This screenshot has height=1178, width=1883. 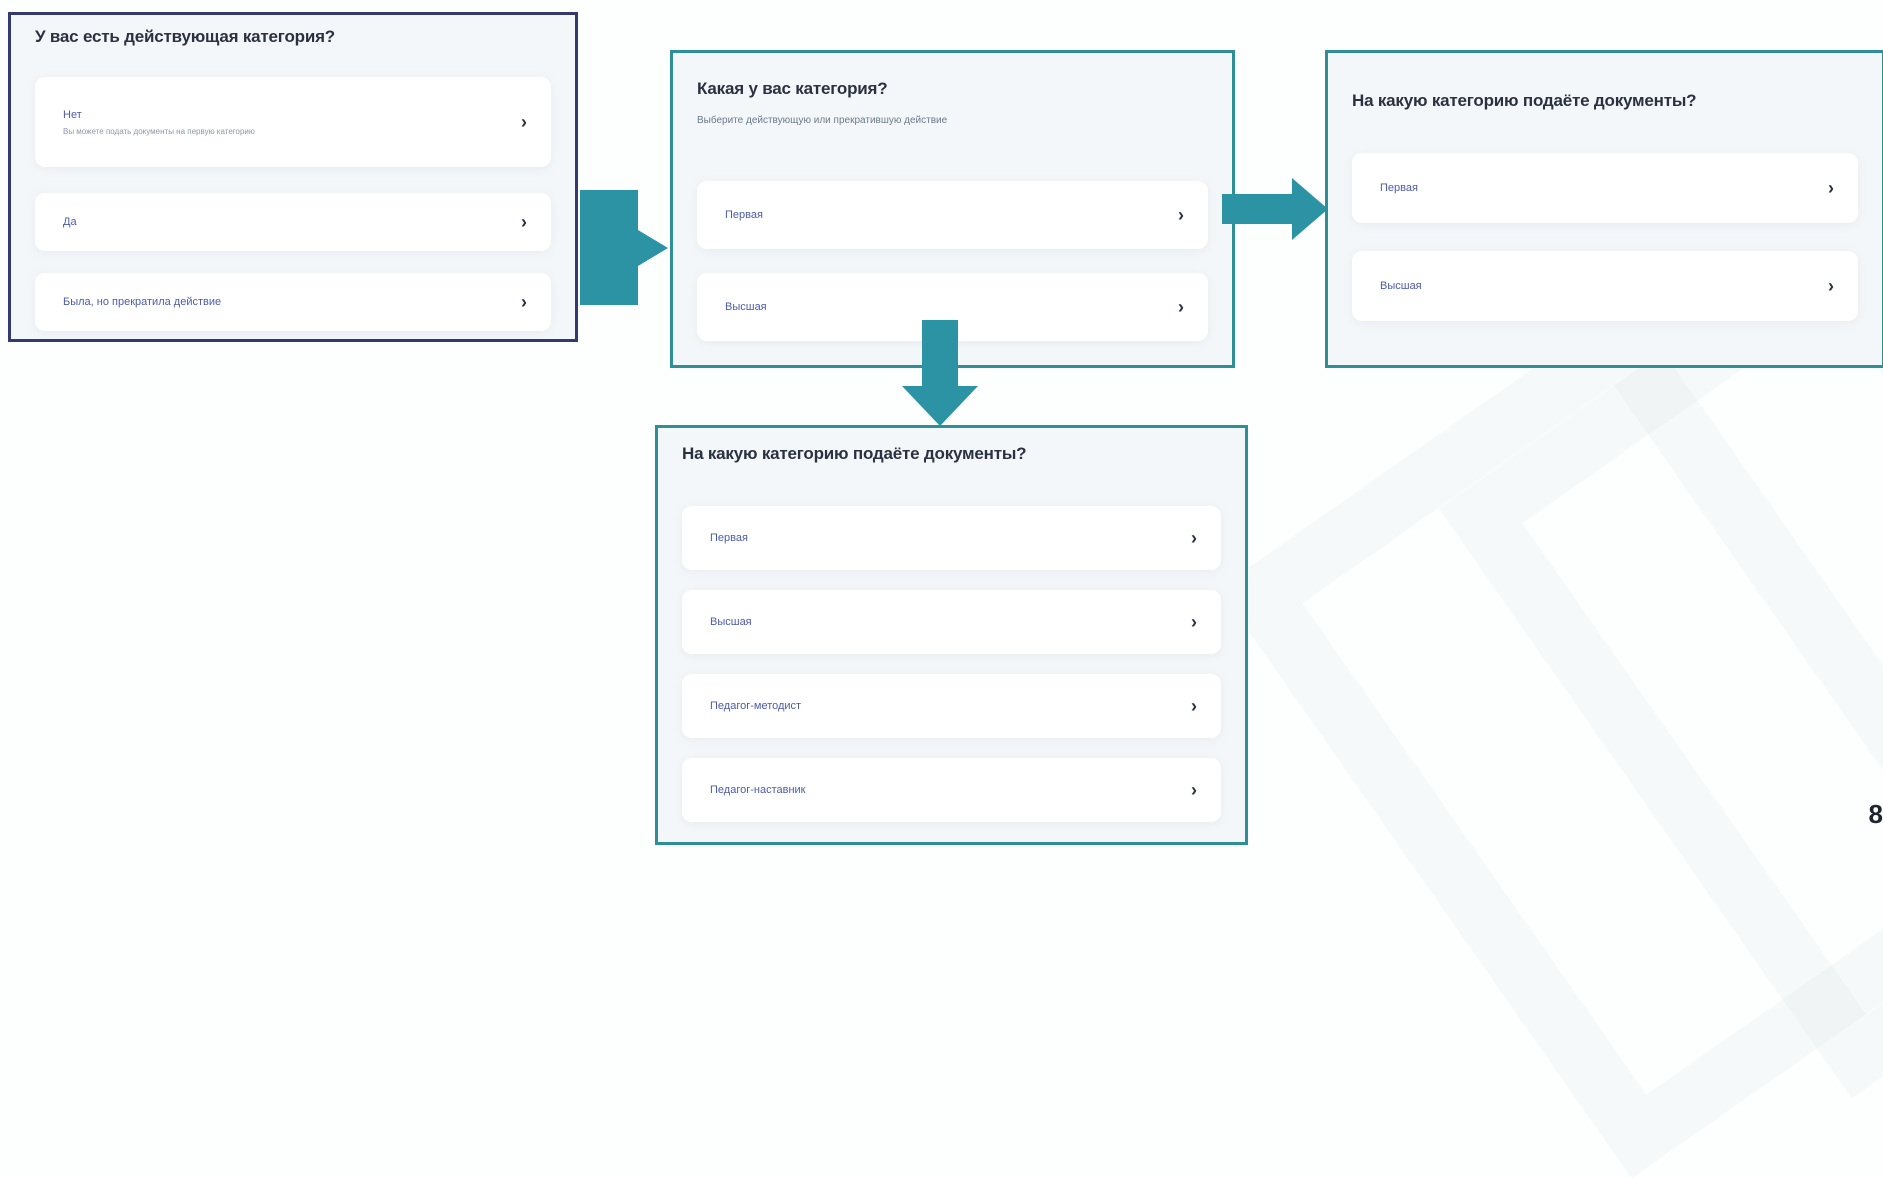 I want to click on option-expired: Была, но прекратила действие ›, so click(x=293, y=302).